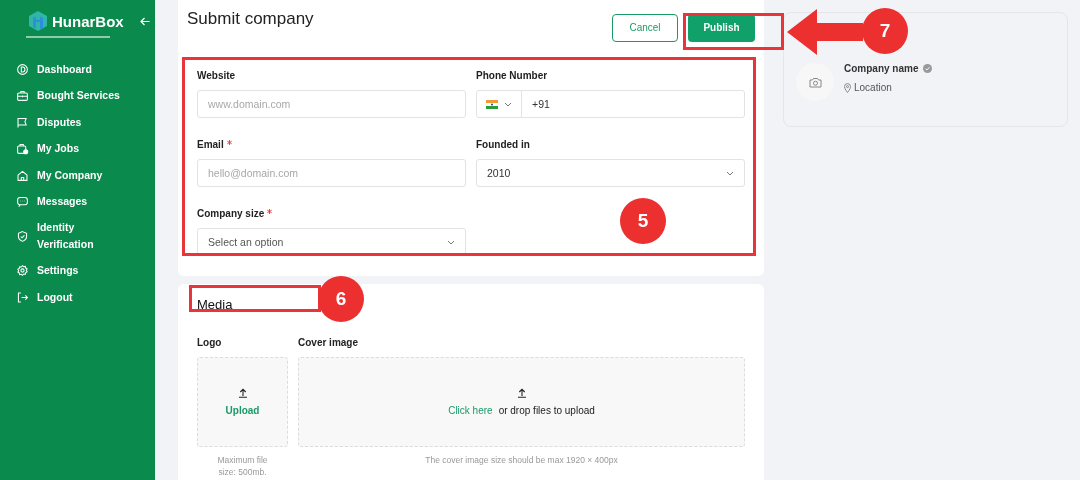 The width and height of the screenshot is (1080, 480). What do you see at coordinates (215, 304) in the screenshot?
I see `section-title: Media` at bounding box center [215, 304].